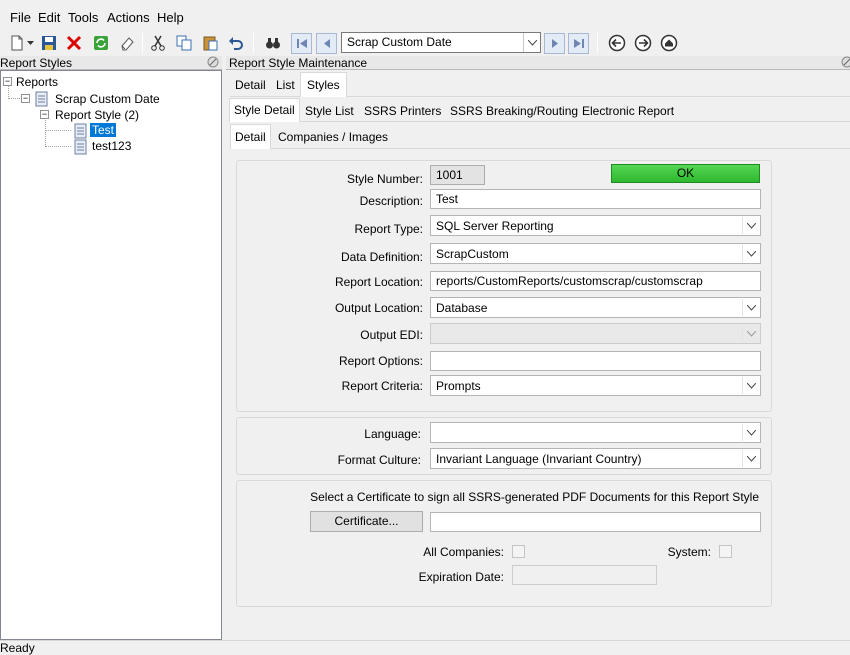 The height and width of the screenshot is (655, 850). I want to click on certificate-field, so click(595, 522).